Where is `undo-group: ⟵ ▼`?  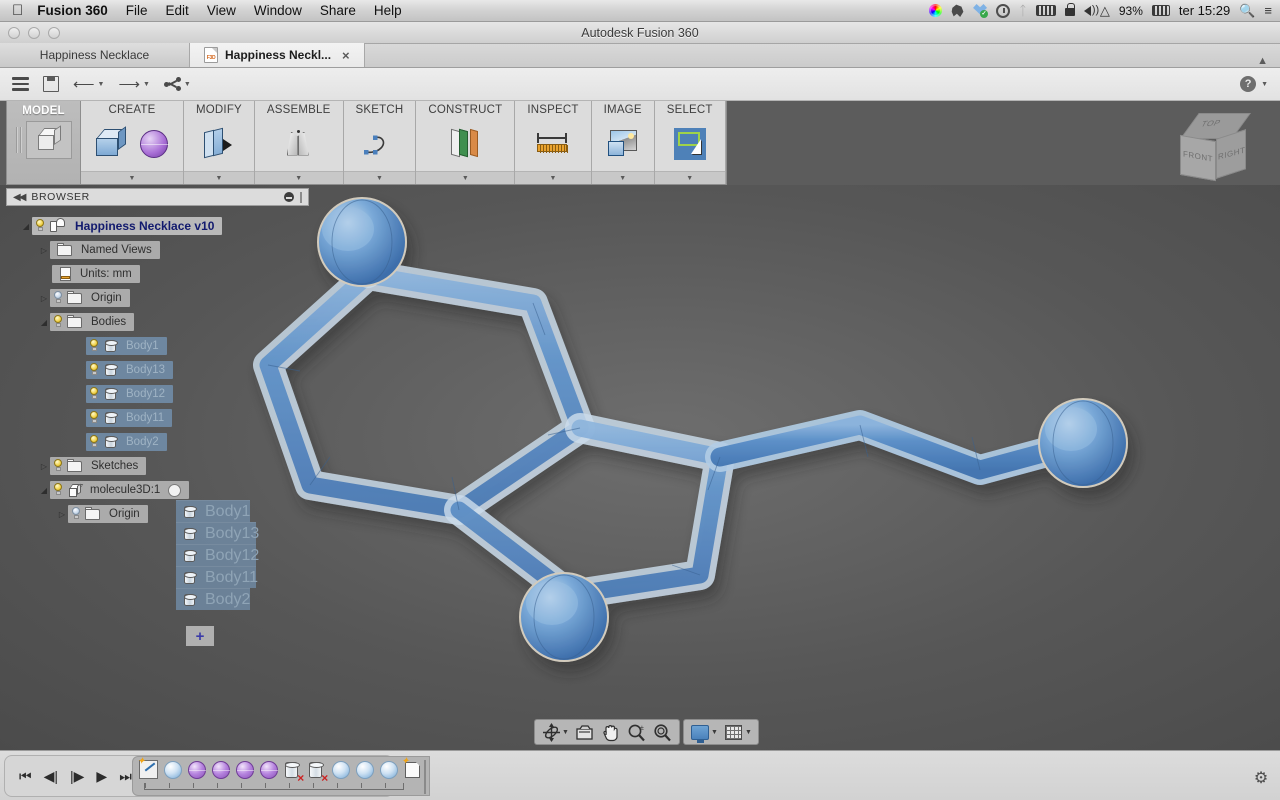
undo-group: ⟵ ▼ is located at coordinates (88, 84).